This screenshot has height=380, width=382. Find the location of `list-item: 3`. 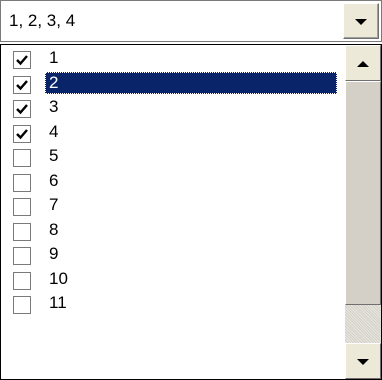

list-item: 3 is located at coordinates (173, 106).